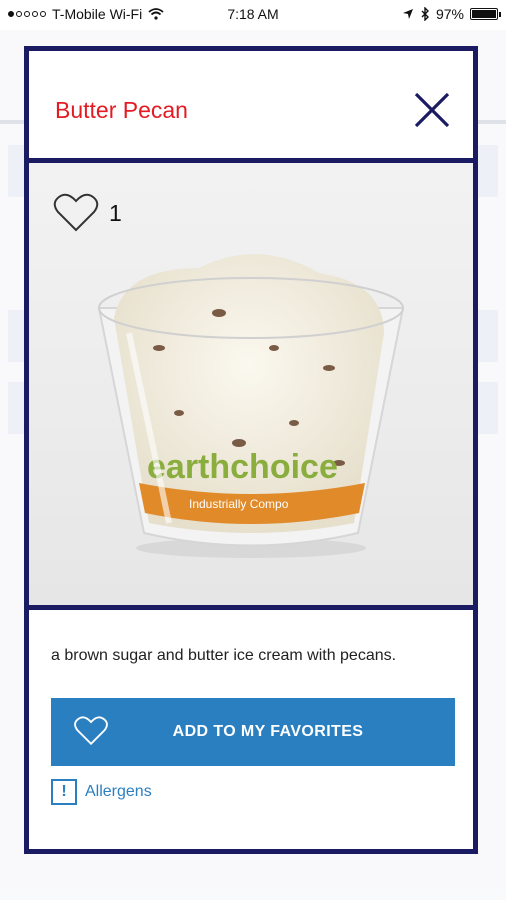 The image size is (506, 900). I want to click on status-bar: T-Mobile Wi-Fi 7:18 AM 97%, so click(253, 15).